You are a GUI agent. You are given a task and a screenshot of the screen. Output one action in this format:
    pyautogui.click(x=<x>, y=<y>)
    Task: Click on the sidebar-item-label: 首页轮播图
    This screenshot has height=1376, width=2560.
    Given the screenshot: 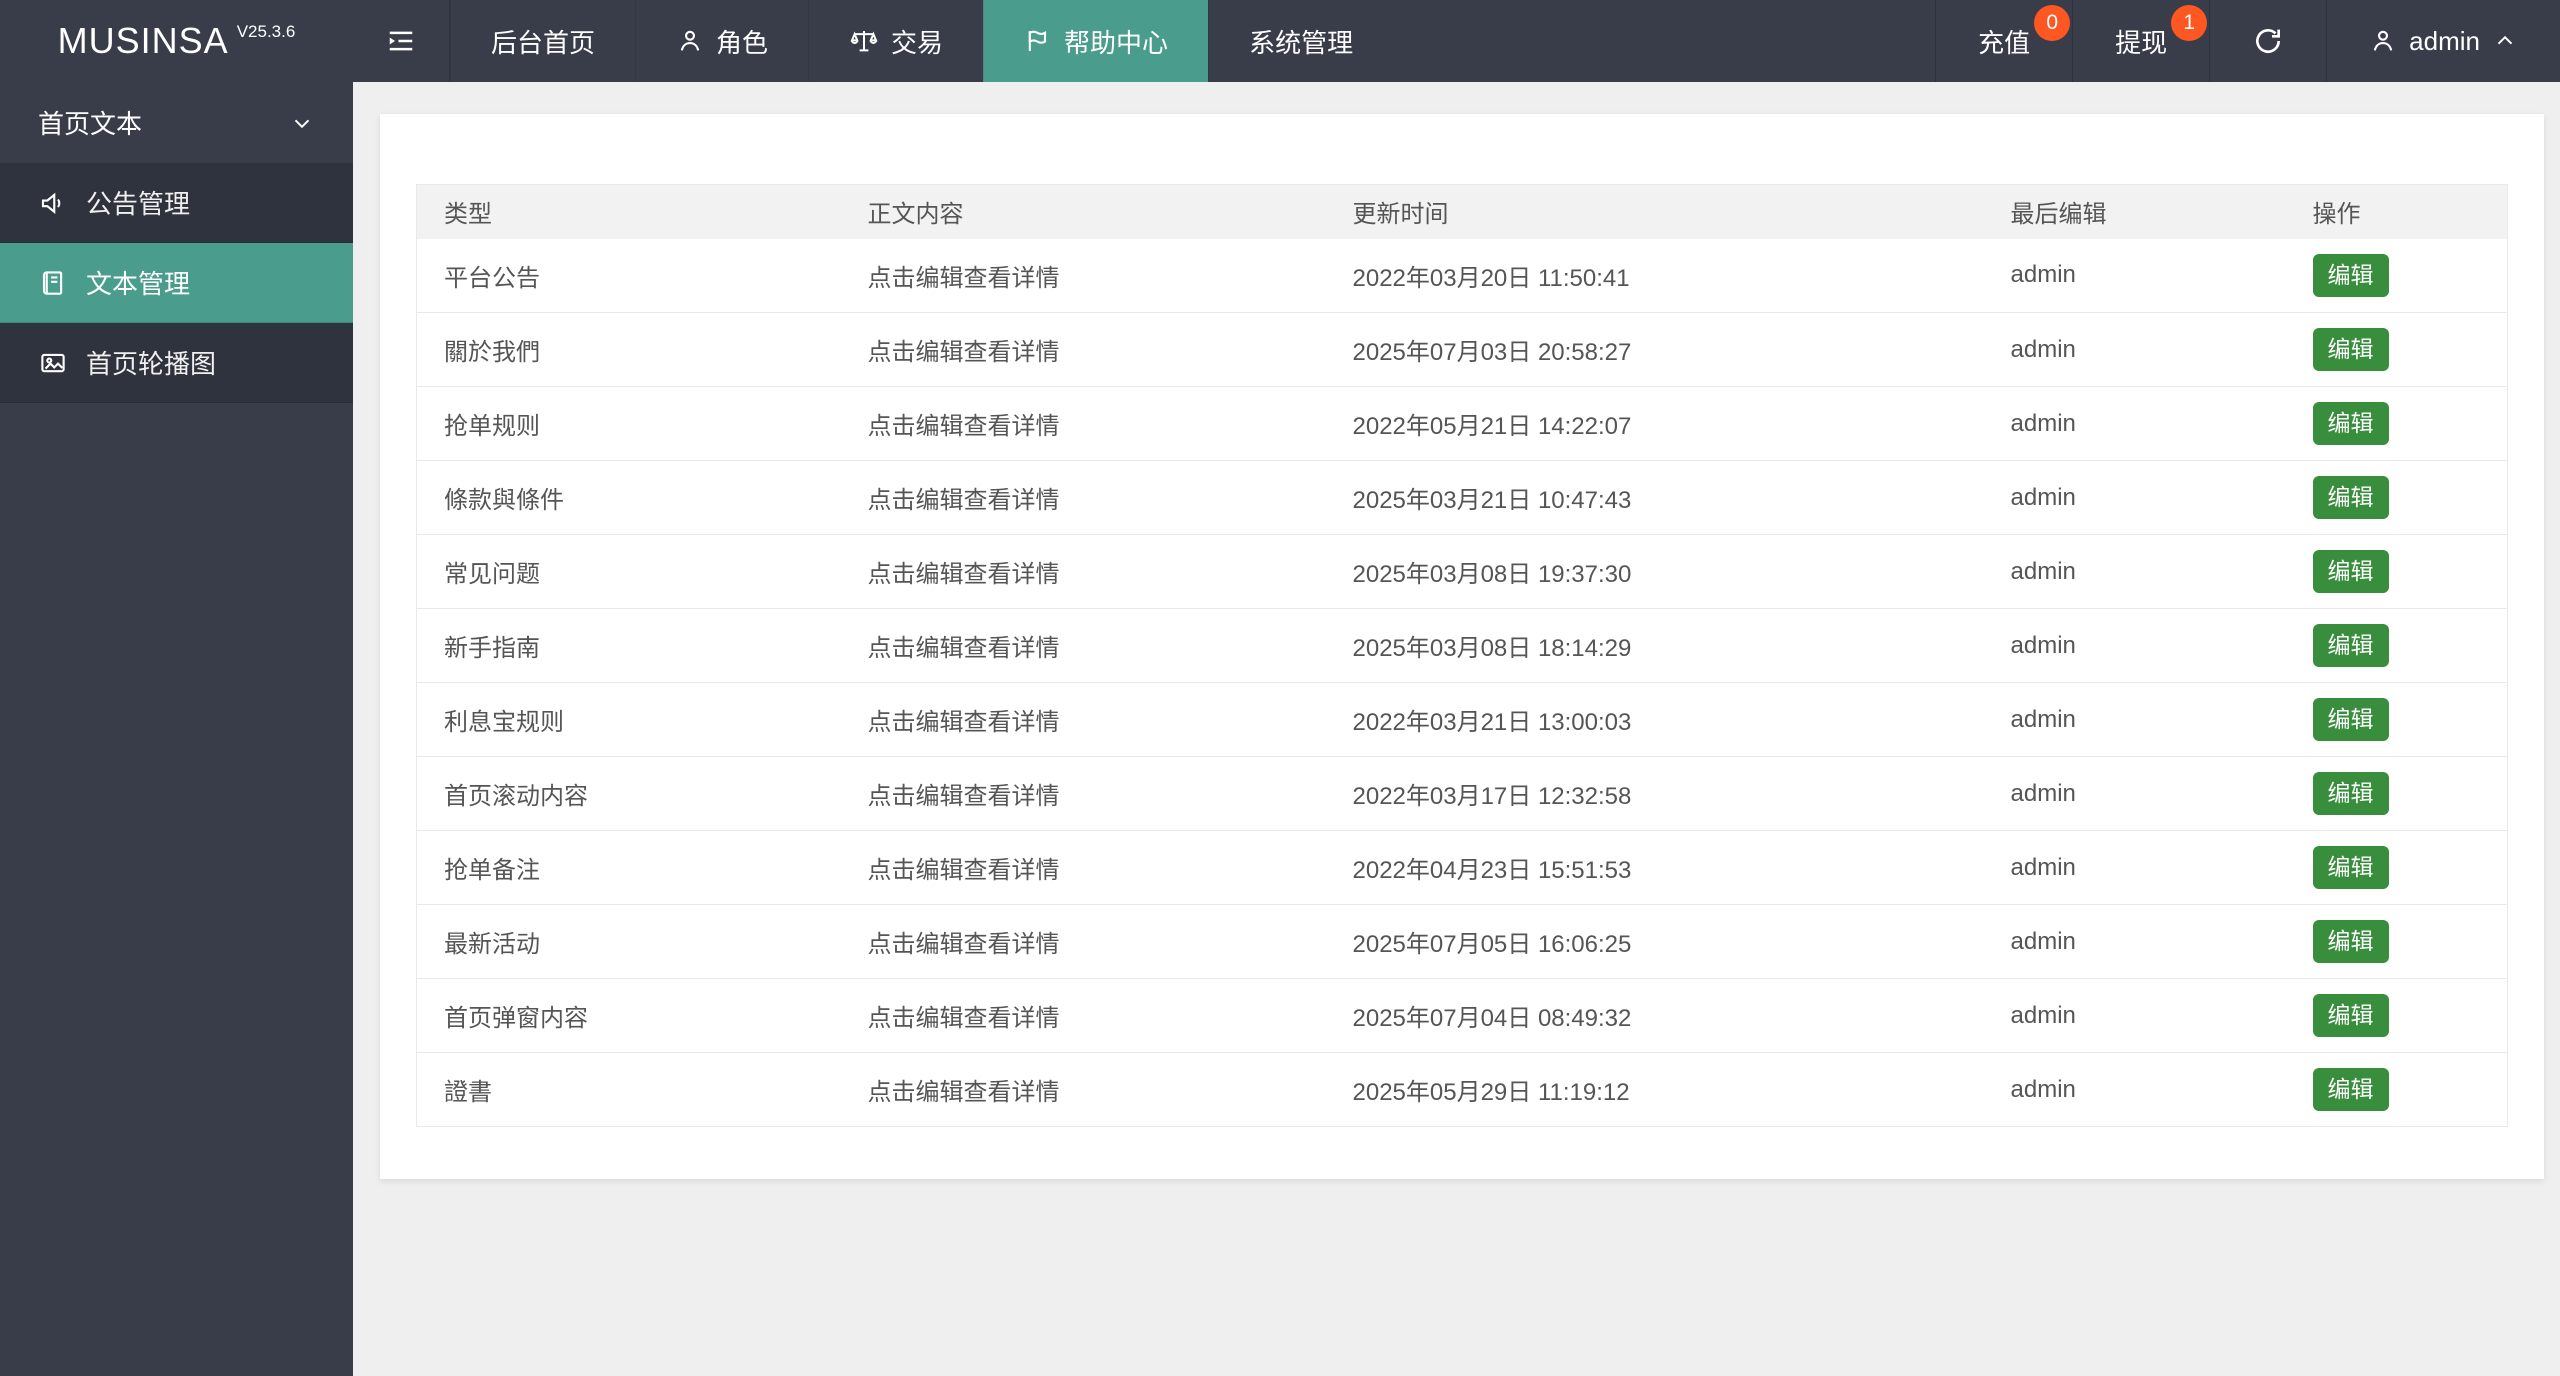 What is the action you would take?
    pyautogui.click(x=151, y=364)
    